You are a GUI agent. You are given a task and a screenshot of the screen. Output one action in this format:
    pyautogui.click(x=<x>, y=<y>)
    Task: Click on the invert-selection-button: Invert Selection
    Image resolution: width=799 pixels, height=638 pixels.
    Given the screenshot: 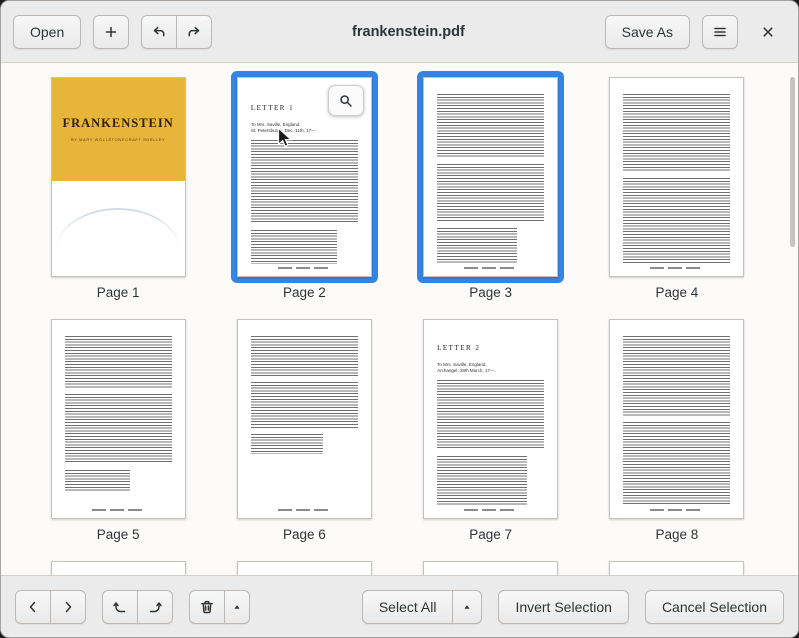 What is the action you would take?
    pyautogui.click(x=563, y=606)
    